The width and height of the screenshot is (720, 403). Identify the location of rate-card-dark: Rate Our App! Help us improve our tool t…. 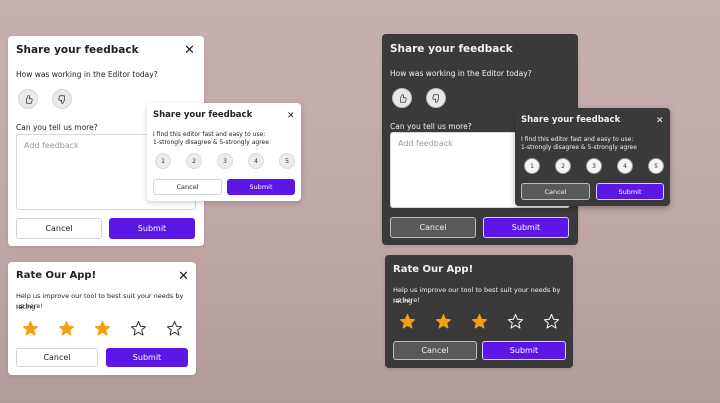
(479, 311).